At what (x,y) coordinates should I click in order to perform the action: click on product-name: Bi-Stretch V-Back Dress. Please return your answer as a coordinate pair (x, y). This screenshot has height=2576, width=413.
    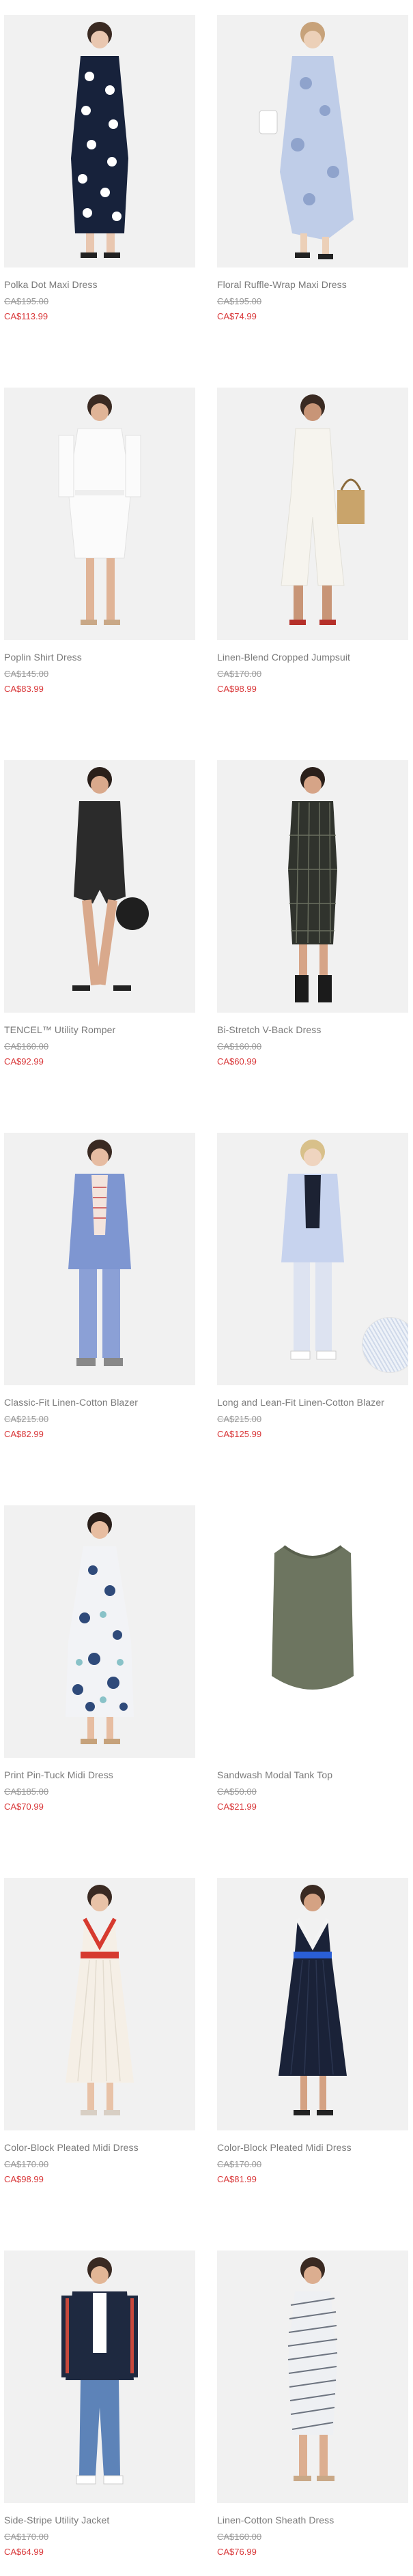
    Looking at the image, I should click on (315, 1029).